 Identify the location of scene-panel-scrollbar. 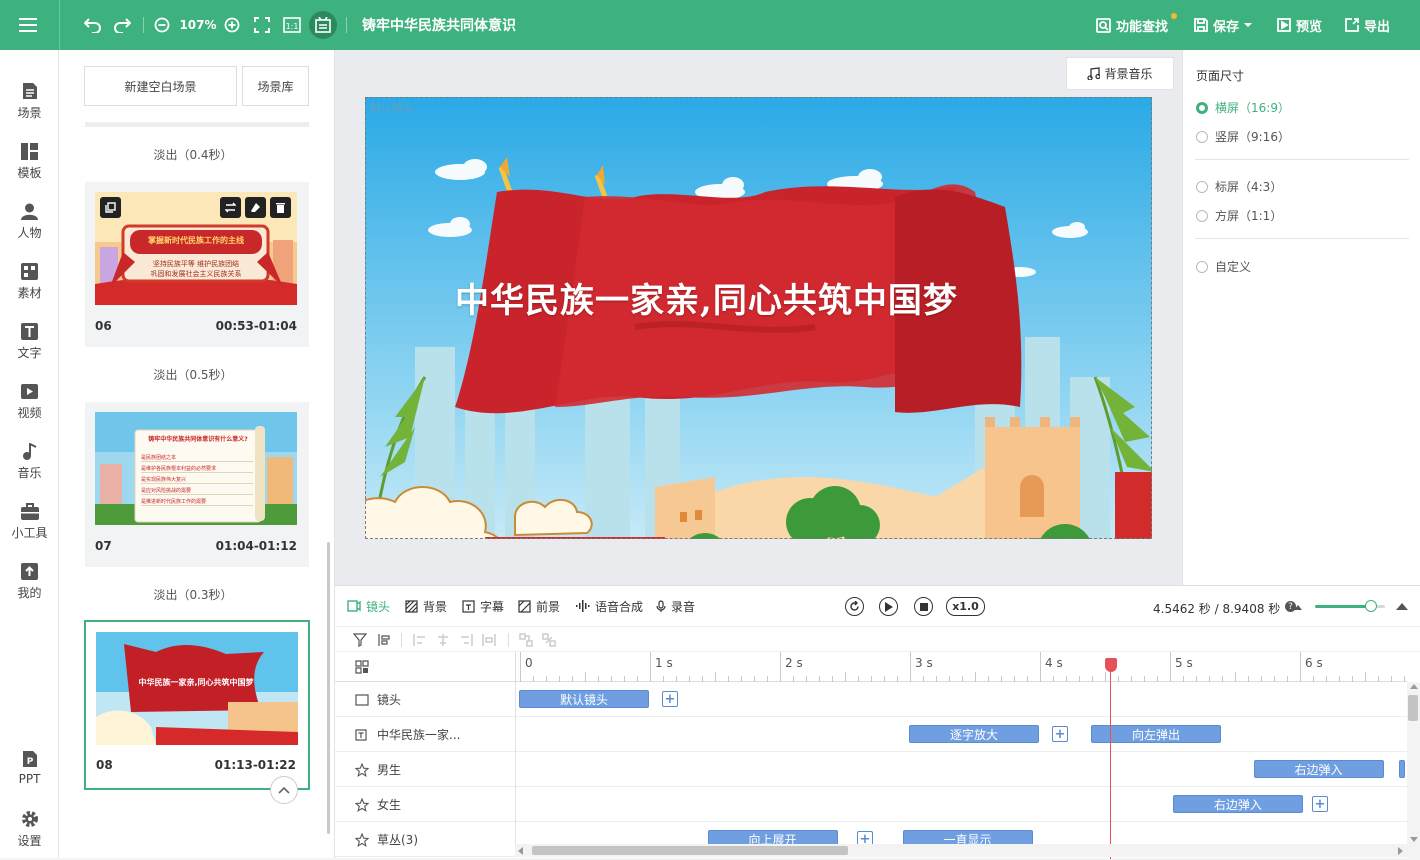
(328, 688).